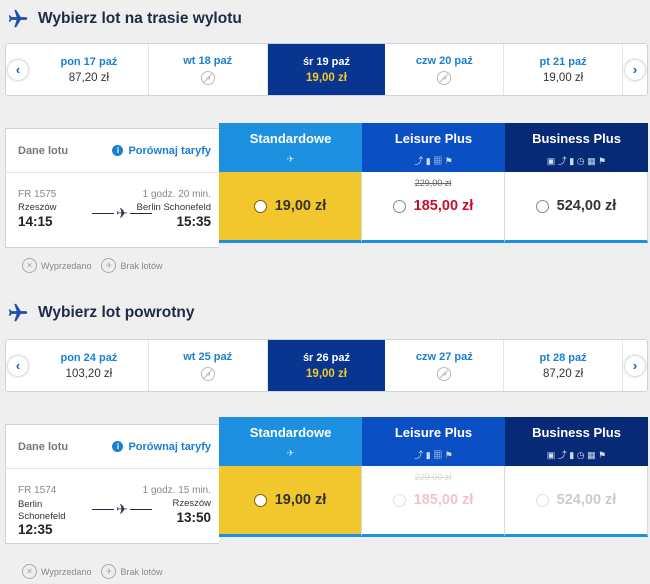 Image resolution: width=650 pixels, height=584 pixels. Describe the element at coordinates (37, 194) in the screenshot. I see `flight-number: FR 1575` at that location.